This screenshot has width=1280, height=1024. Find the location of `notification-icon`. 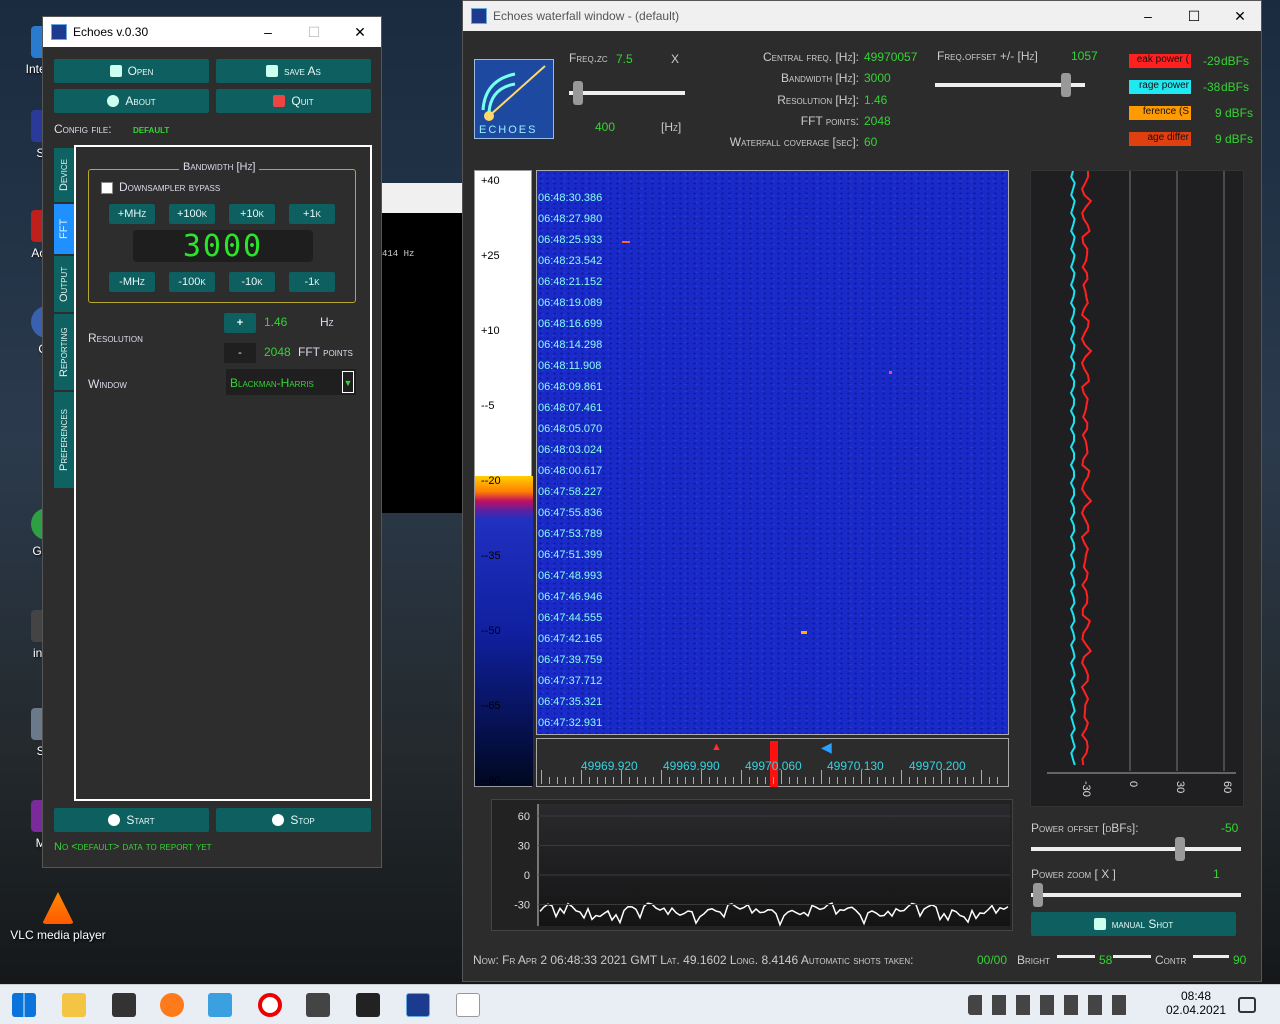

notification-icon is located at coordinates (1247, 1005).